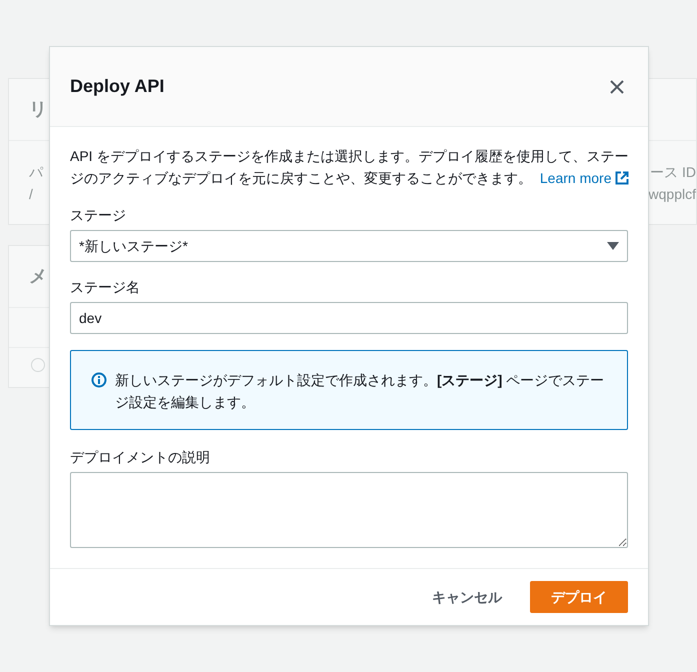 The image size is (697, 672). I want to click on stage-name-input: dev, so click(349, 318).